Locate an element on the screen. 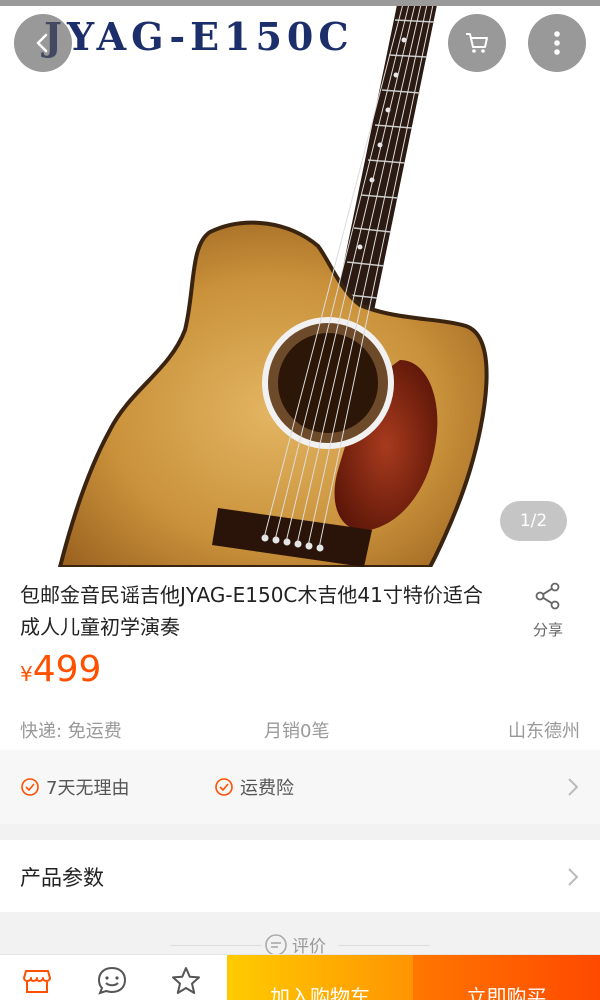 Image resolution: width=600 pixels, height=1000 pixels. customer-service-button is located at coordinates (112, 982).